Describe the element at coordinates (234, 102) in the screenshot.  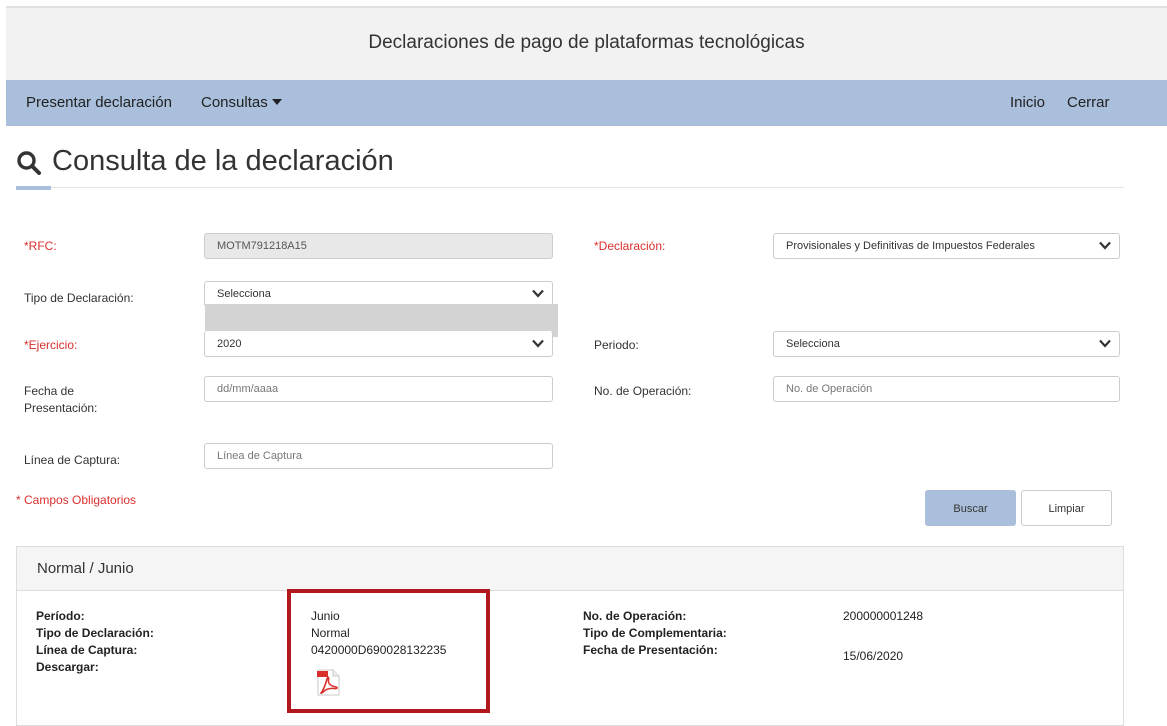
I see `nav-queries-label: Consultas` at that location.